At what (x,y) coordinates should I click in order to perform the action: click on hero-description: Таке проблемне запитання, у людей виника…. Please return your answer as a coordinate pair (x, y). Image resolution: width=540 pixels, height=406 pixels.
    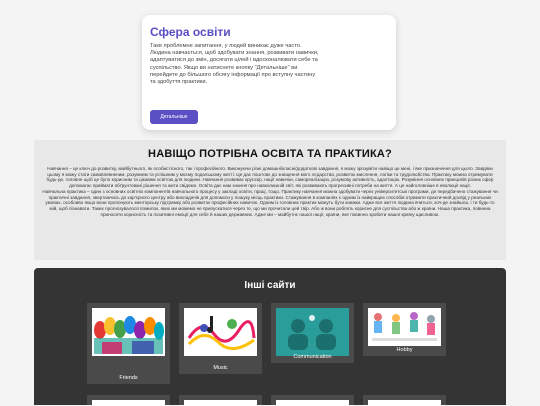
    Looking at the image, I should click on (234, 64).